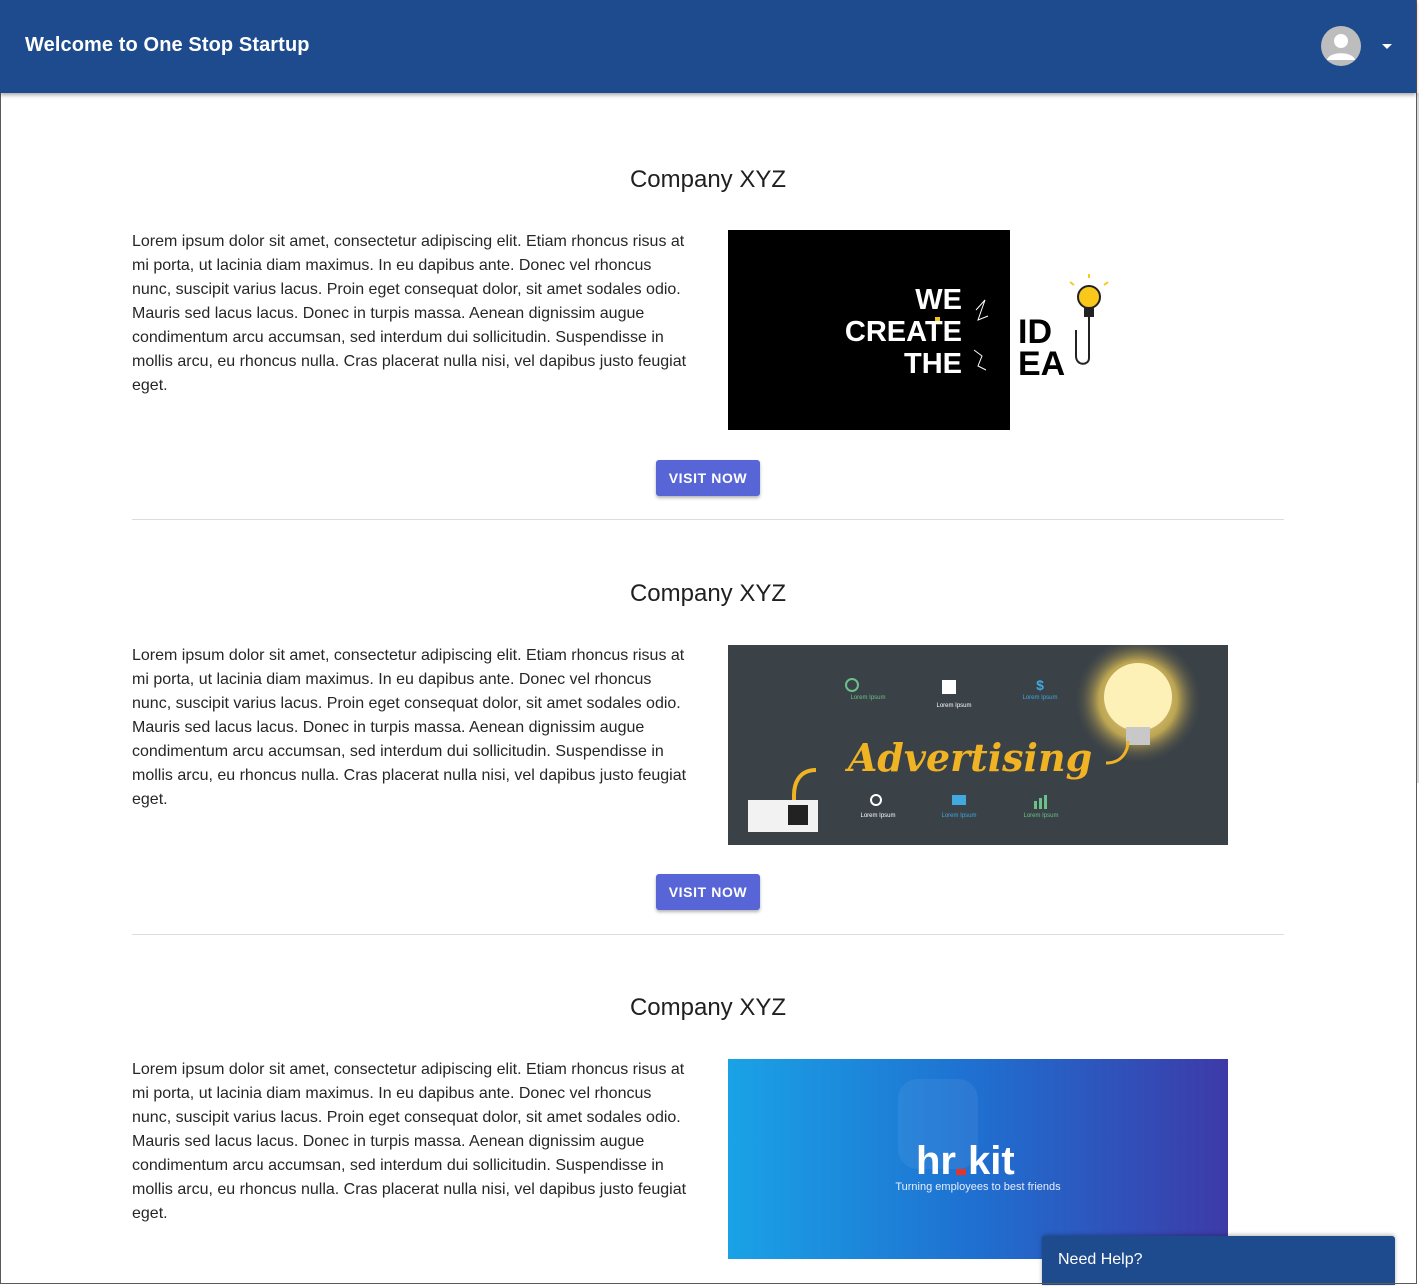 This screenshot has height=1286, width=1419. What do you see at coordinates (1218, 1260) in the screenshot?
I see `need-help-button: Need Help?` at bounding box center [1218, 1260].